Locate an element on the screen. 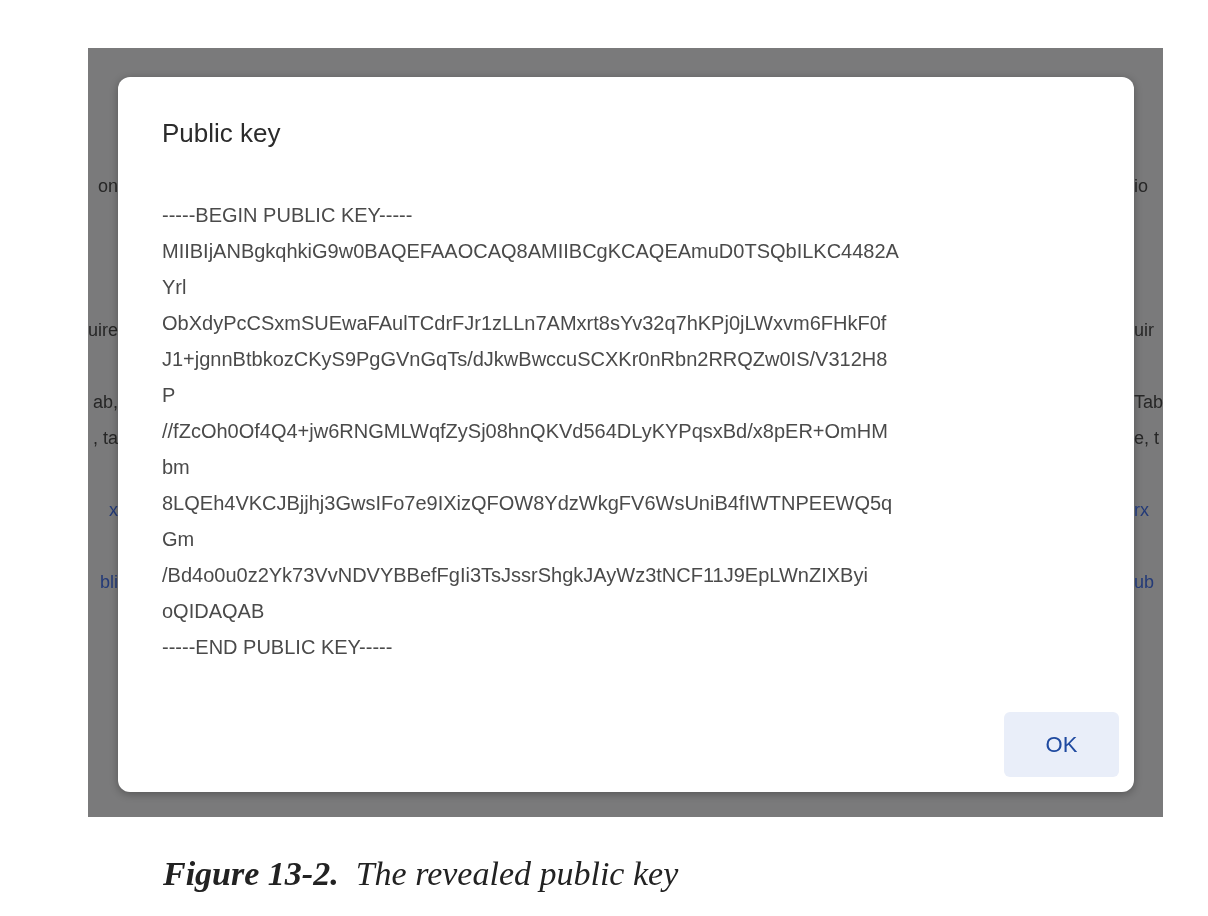 The image size is (1208, 916). key-line: bm is located at coordinates (176, 467).